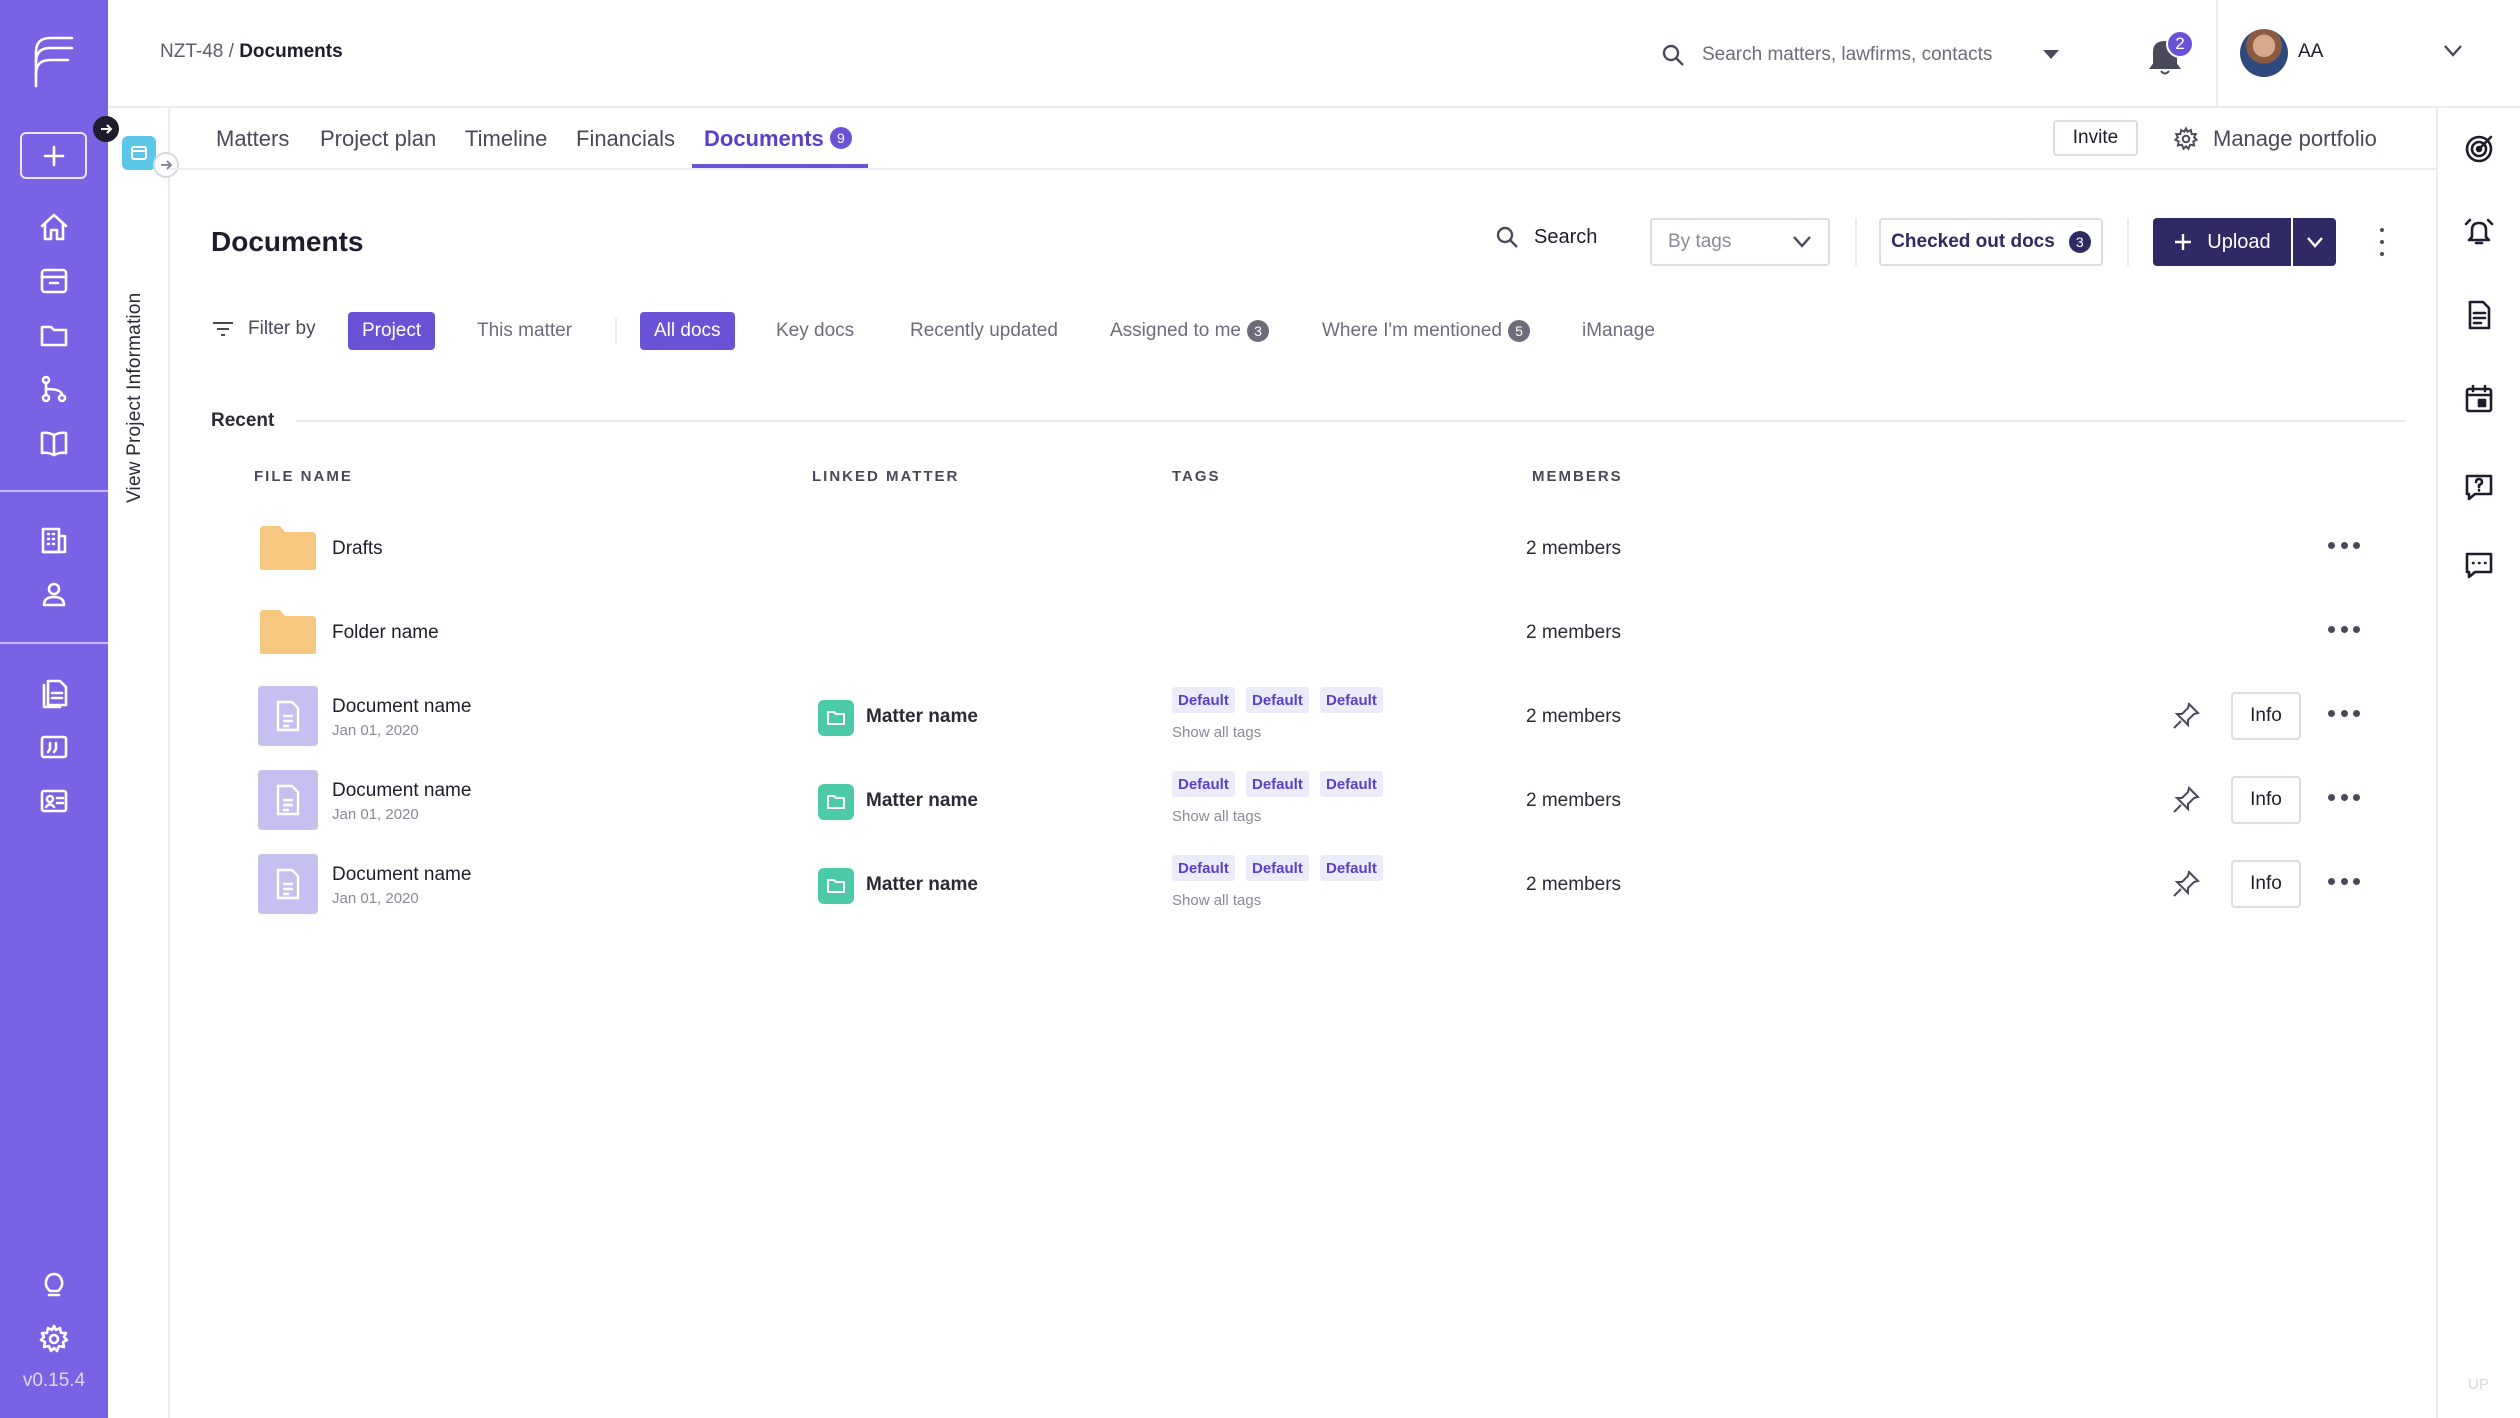 The height and width of the screenshot is (1418, 2520). What do you see at coordinates (54, 335) in the screenshot?
I see `nav-folders` at bounding box center [54, 335].